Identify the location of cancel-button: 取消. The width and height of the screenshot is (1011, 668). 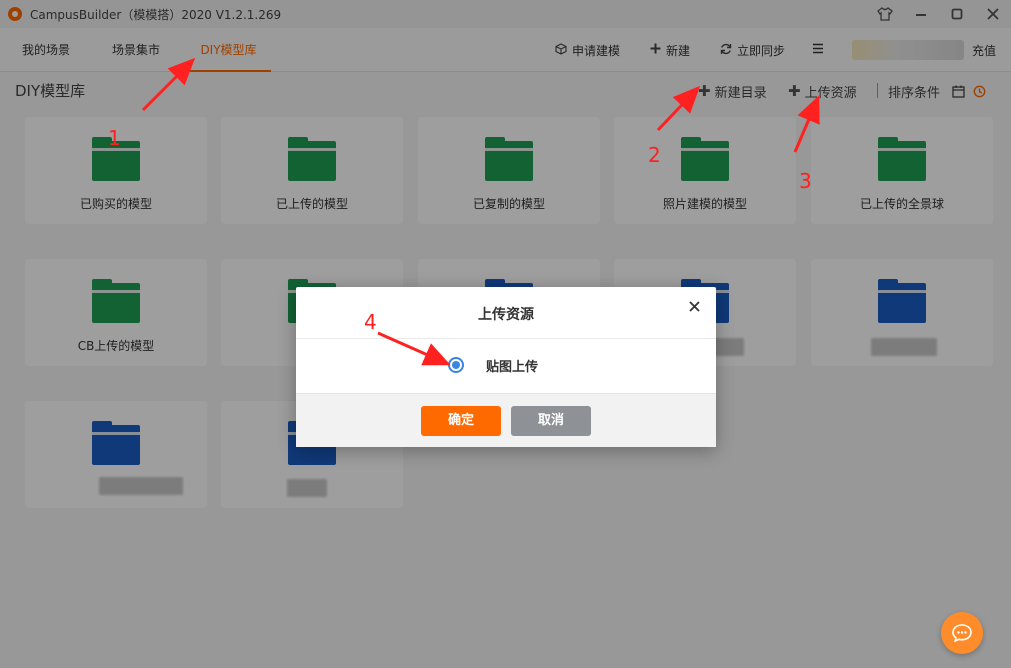
(551, 421).